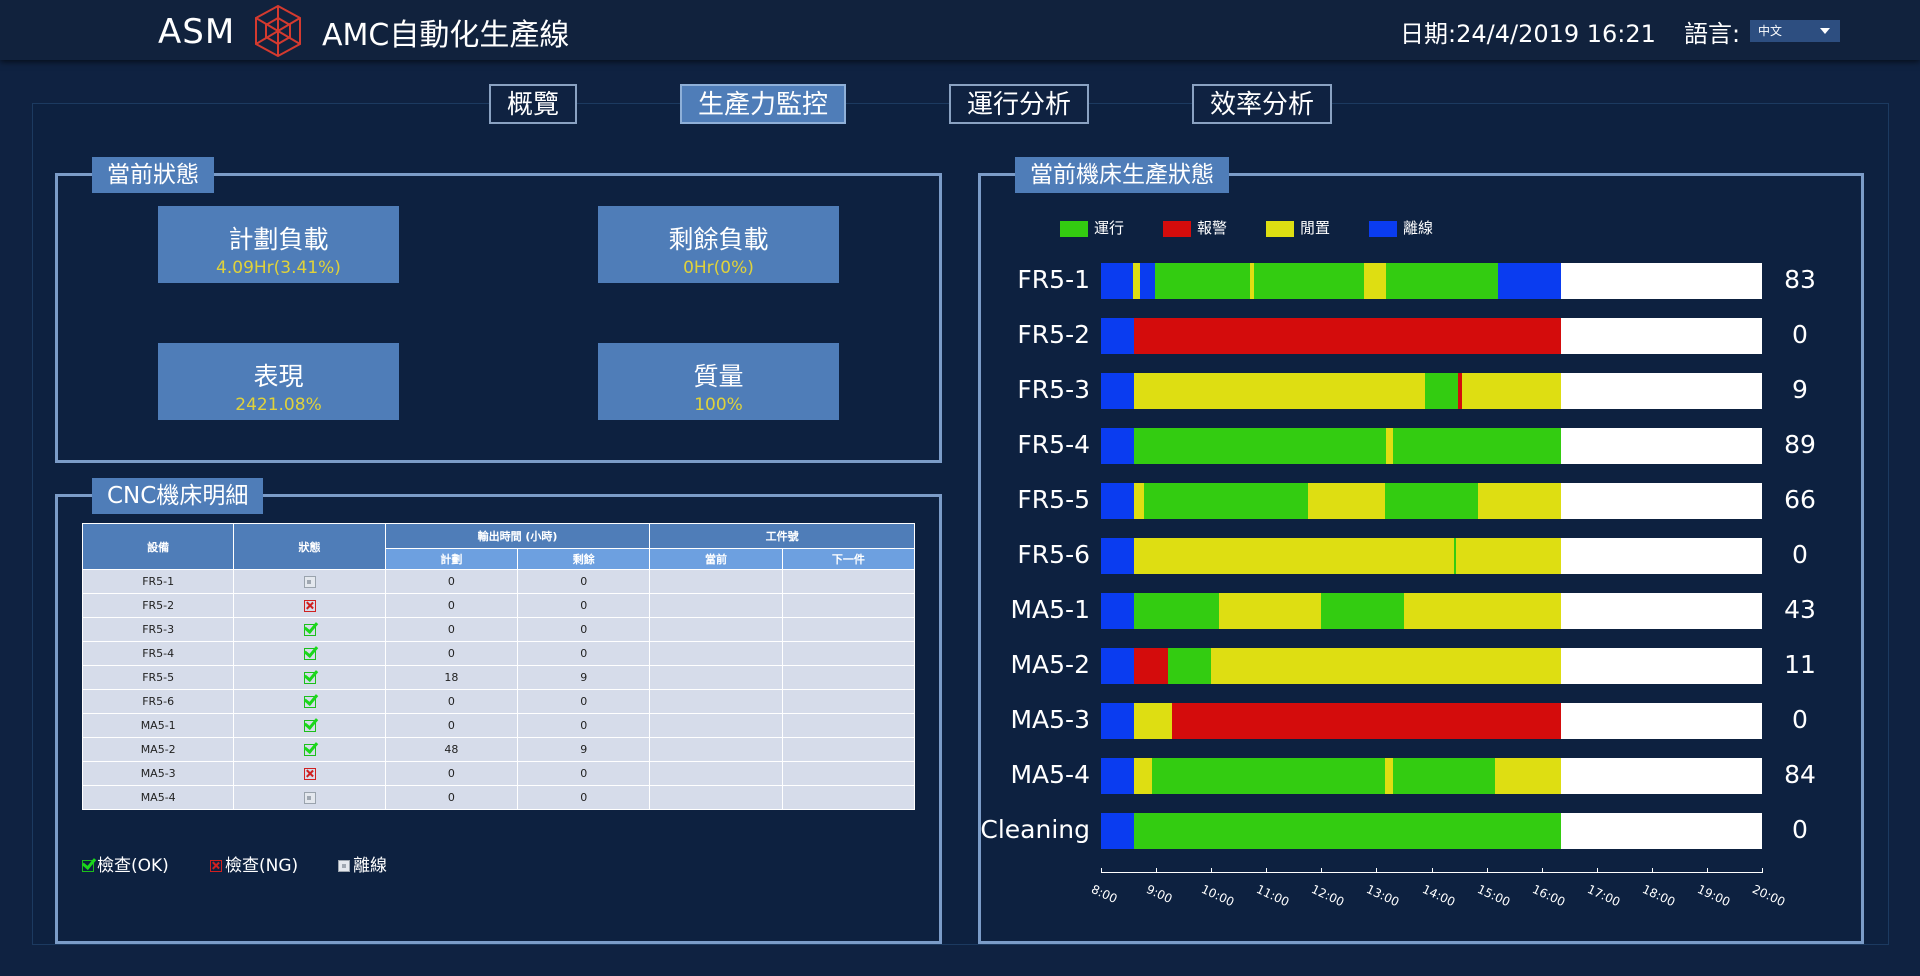 The image size is (1920, 976). I want to click on app-title: AMC自動化生產線, so click(446, 35).